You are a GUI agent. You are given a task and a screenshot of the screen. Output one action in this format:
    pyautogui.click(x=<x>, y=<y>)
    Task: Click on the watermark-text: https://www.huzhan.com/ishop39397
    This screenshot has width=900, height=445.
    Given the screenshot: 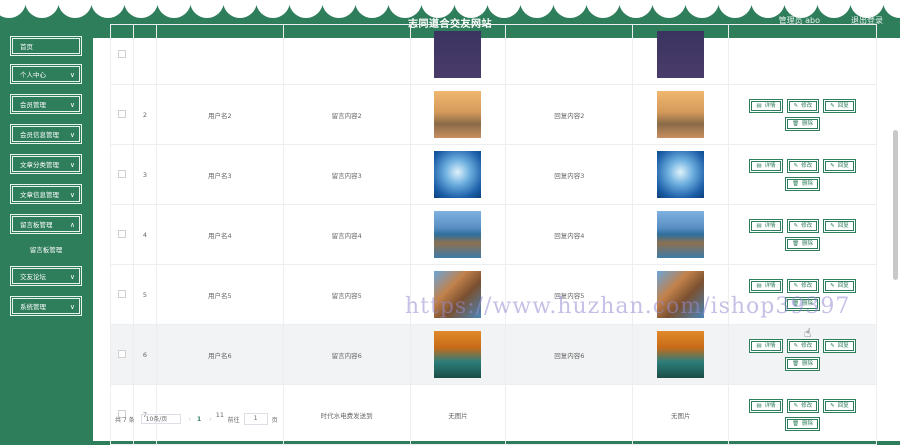 What is the action you would take?
    pyautogui.click(x=628, y=306)
    